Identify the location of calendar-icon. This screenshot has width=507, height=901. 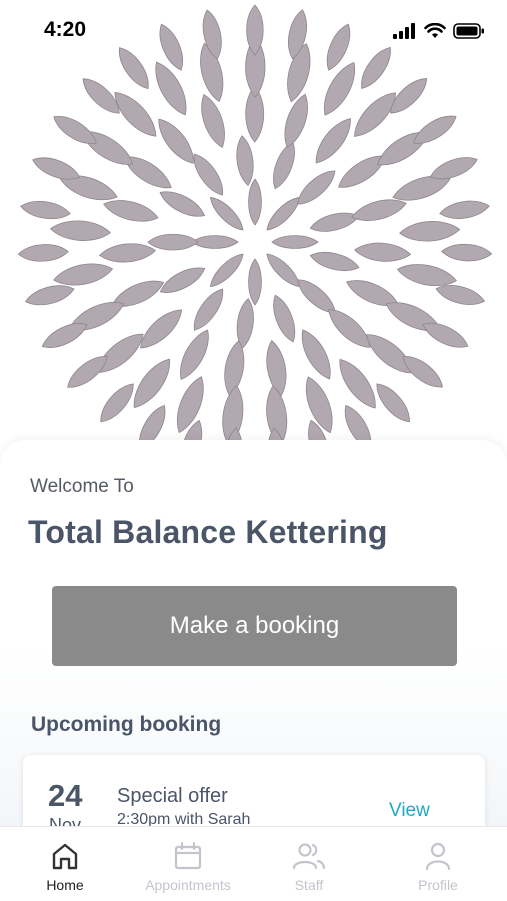
(188, 855).